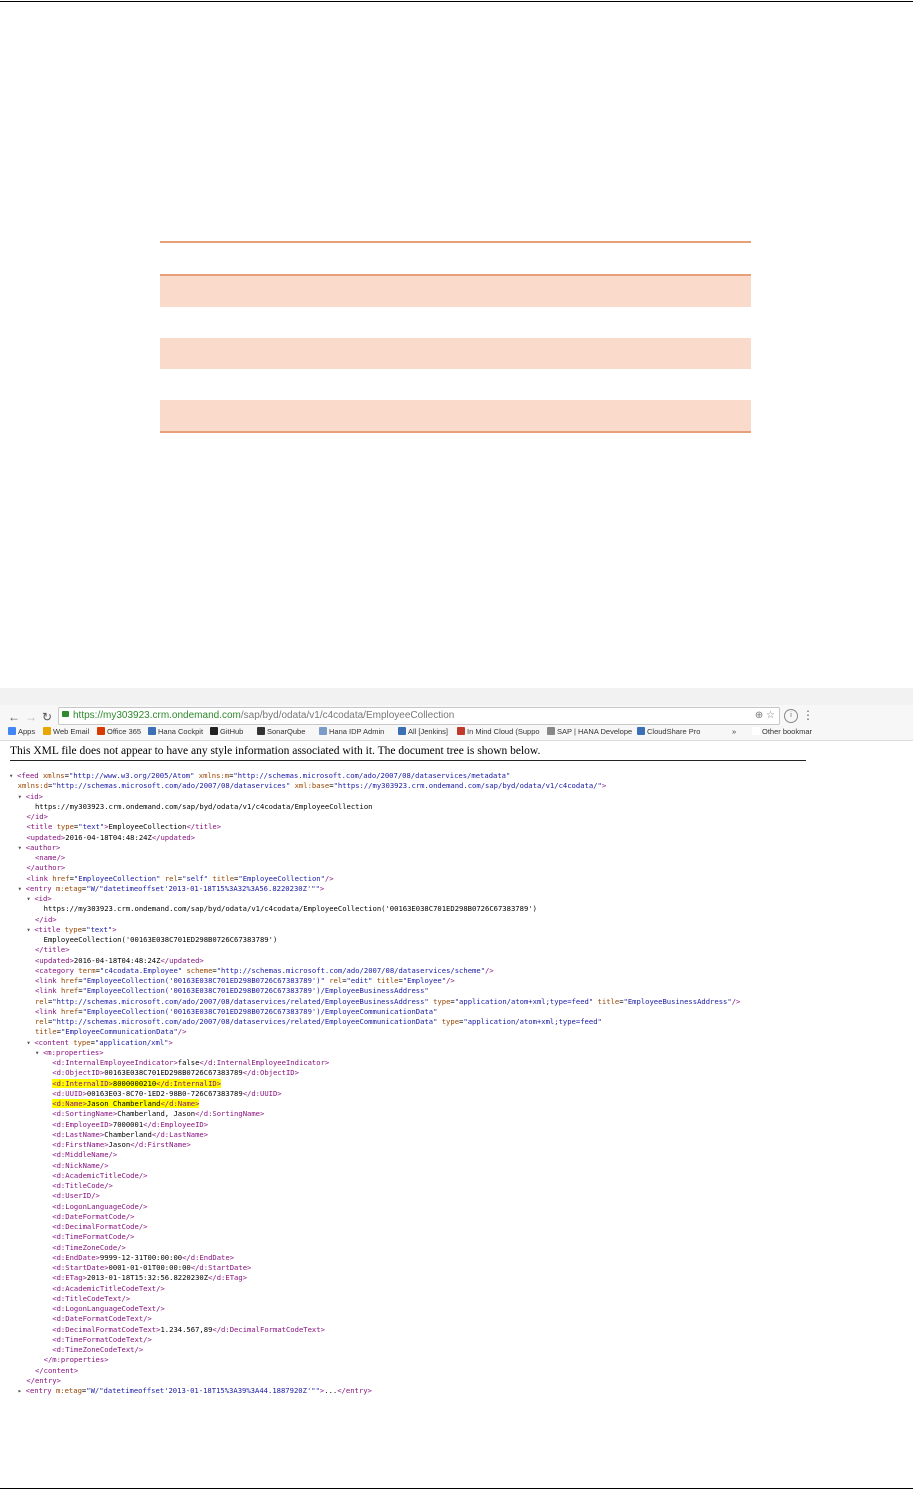 This screenshot has width=913, height=1490. Describe the element at coordinates (108, 1308) in the screenshot. I see `xml-line: <d:LogonLanguageCodeText/>` at that location.